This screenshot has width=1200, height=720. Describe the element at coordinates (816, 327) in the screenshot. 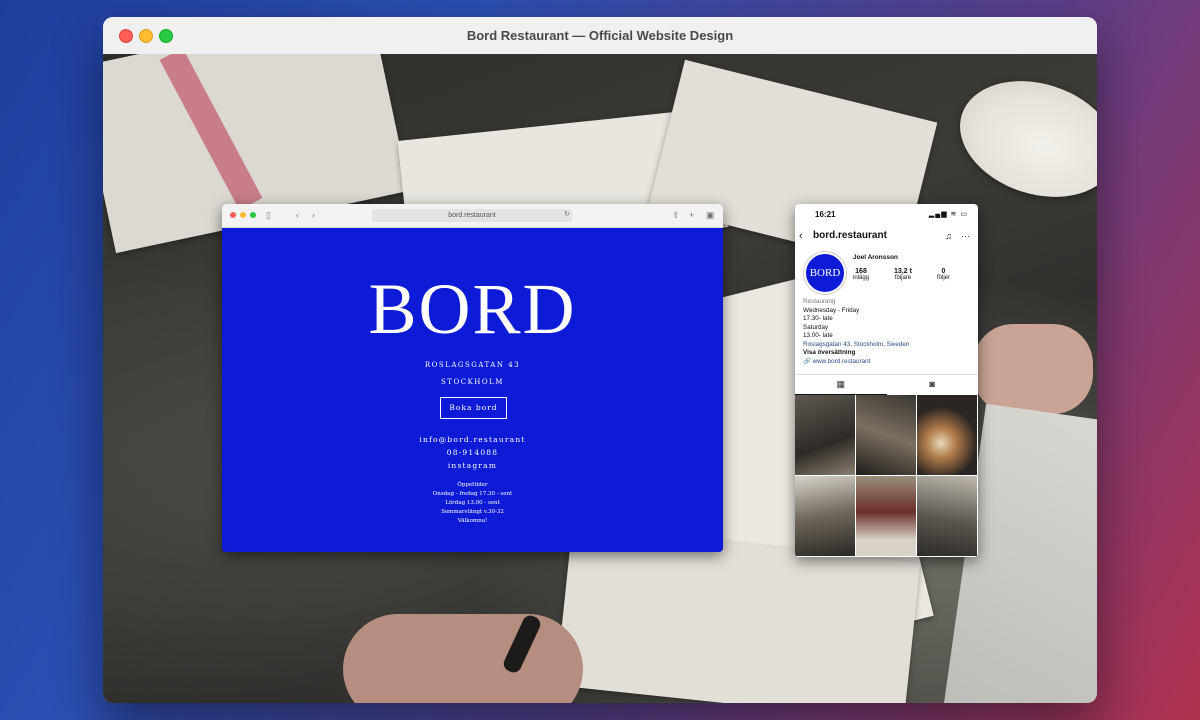

I see `bio-line: Saturday` at that location.